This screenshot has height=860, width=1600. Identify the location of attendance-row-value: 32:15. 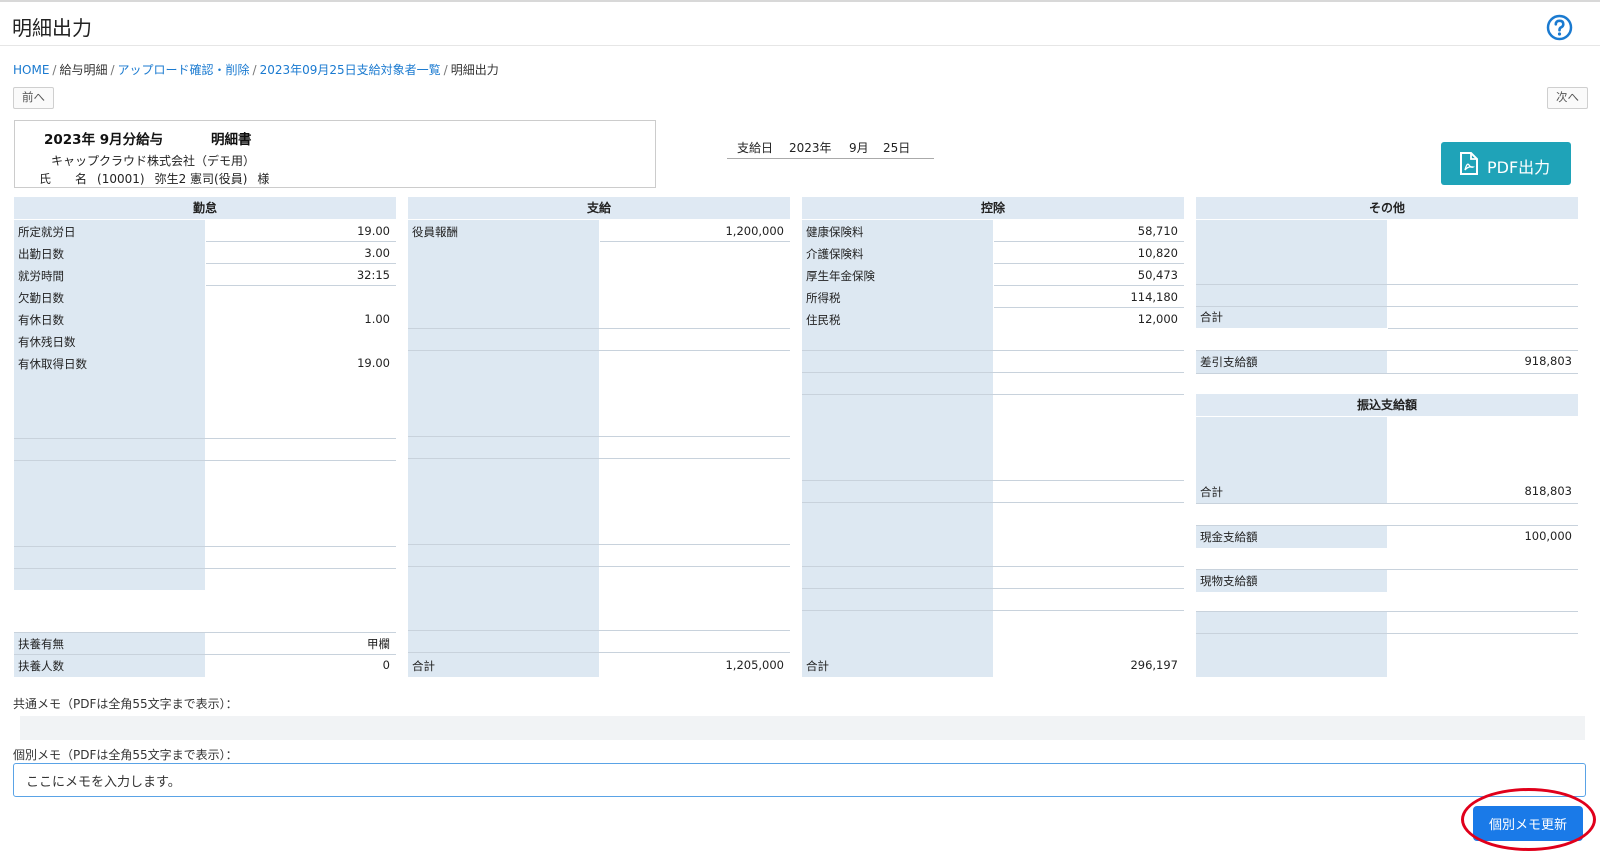
(373, 275).